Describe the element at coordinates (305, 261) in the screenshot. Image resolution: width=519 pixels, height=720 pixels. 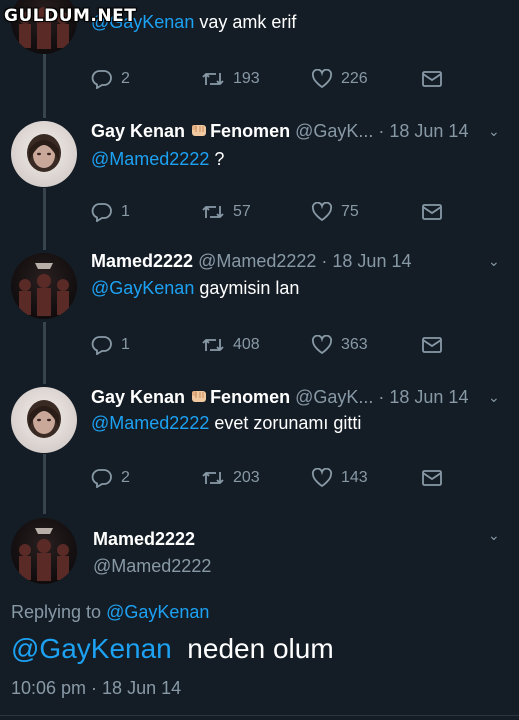
I see `handle-date: @Mamed2222 · 18 Jun 14` at that location.